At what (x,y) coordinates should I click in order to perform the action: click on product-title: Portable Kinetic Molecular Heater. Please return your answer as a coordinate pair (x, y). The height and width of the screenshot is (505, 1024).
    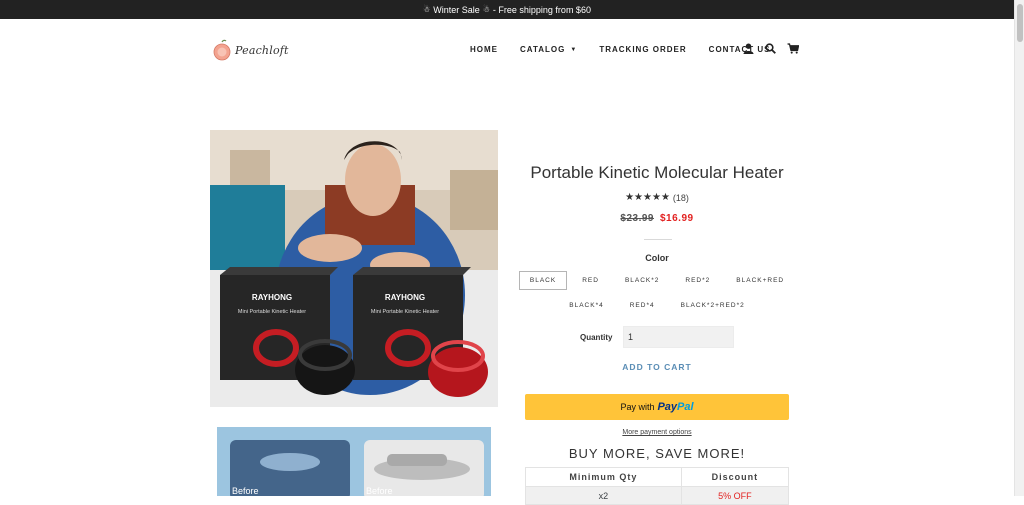
    Looking at the image, I should click on (657, 172).